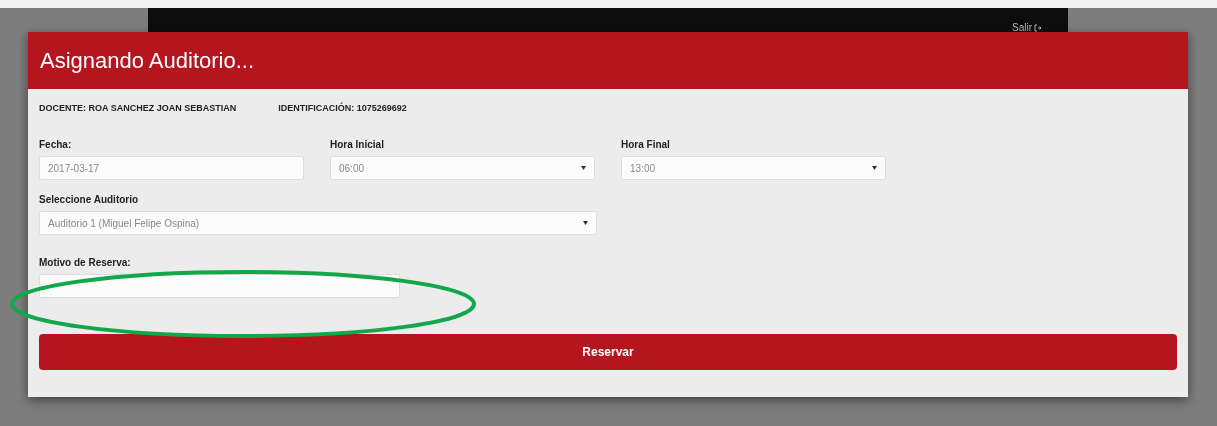 The width and height of the screenshot is (1217, 426). I want to click on select-field: 06:00, so click(462, 168).